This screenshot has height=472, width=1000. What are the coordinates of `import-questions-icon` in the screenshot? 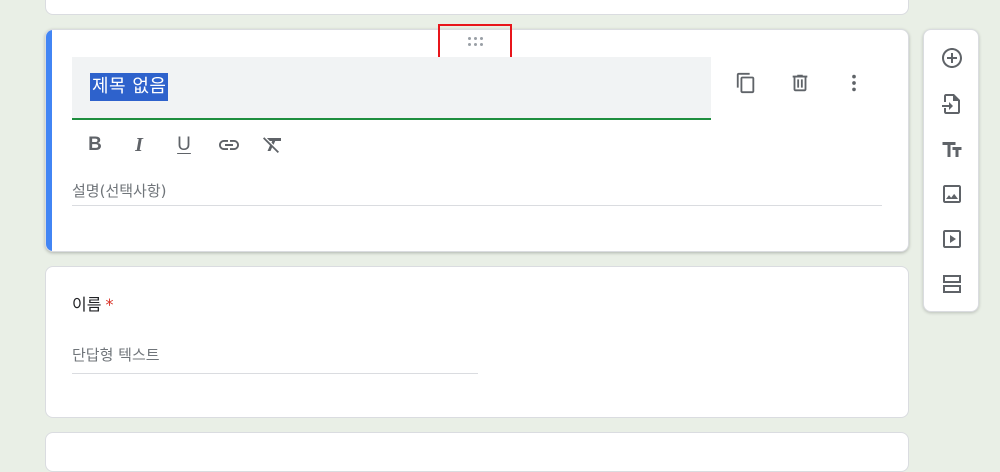 It's located at (952, 104).